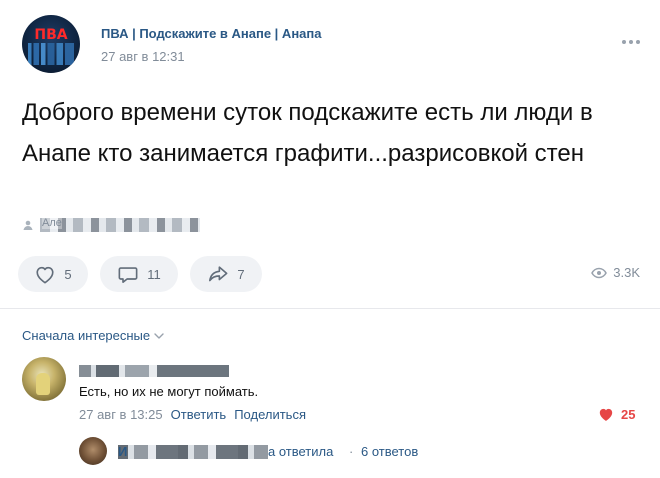 The height and width of the screenshot is (478, 660). What do you see at coordinates (128, 275) in the screenshot?
I see `comment-icon` at bounding box center [128, 275].